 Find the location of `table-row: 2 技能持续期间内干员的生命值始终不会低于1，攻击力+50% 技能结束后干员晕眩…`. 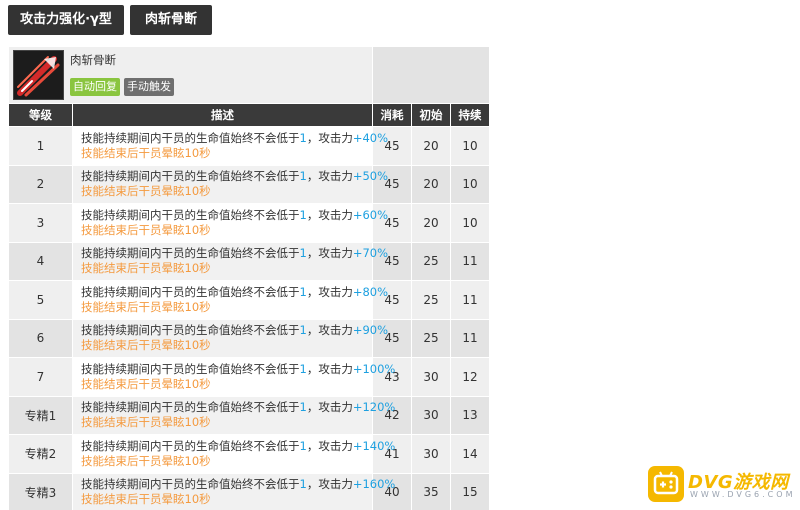

table-row: 2 技能持续期间内干员的生命值始终不会低于1，攻击力+50% 技能结束后干员晕眩… is located at coordinates (249, 184).